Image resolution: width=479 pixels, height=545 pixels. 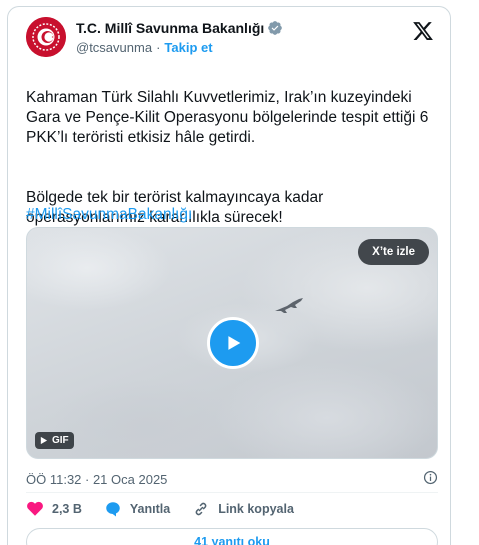 What do you see at coordinates (67, 509) in the screenshot?
I see `like-count: 2,3 B` at bounding box center [67, 509].